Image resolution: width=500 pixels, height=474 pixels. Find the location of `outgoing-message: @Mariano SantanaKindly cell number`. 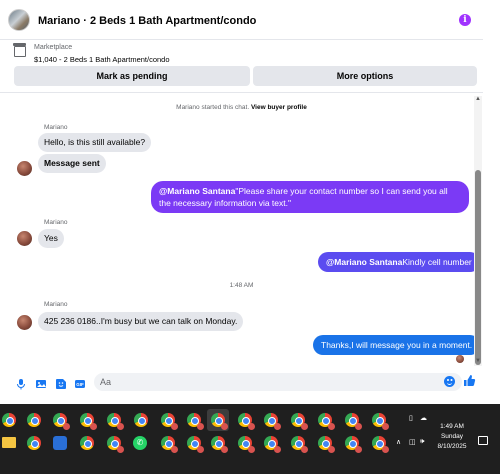

outgoing-message: @Mariano SantanaKindly cell number is located at coordinates (399, 262).